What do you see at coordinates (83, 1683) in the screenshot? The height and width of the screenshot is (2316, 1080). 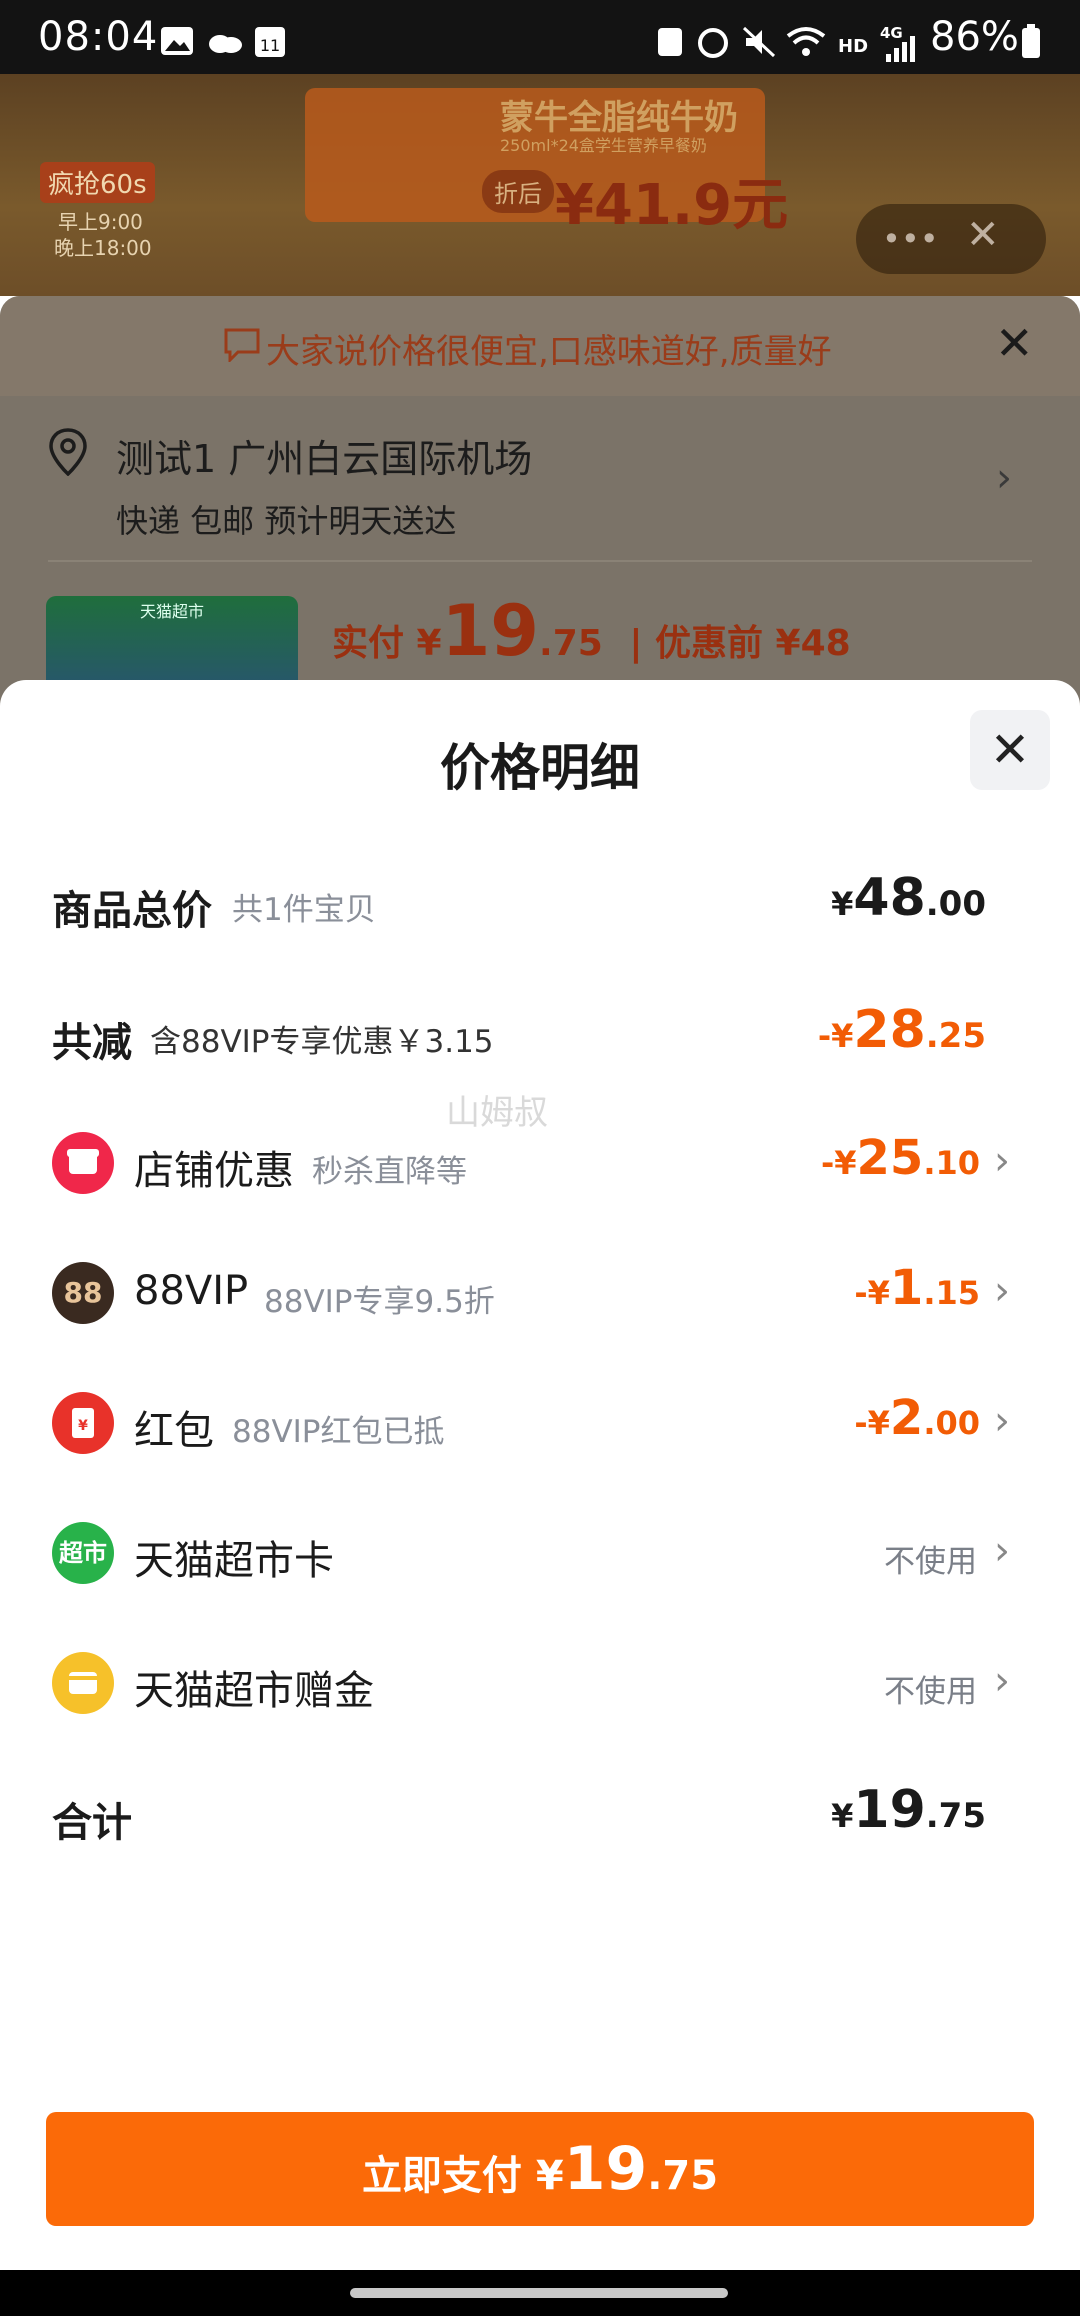 I see `tmall-gift-icon` at bounding box center [83, 1683].